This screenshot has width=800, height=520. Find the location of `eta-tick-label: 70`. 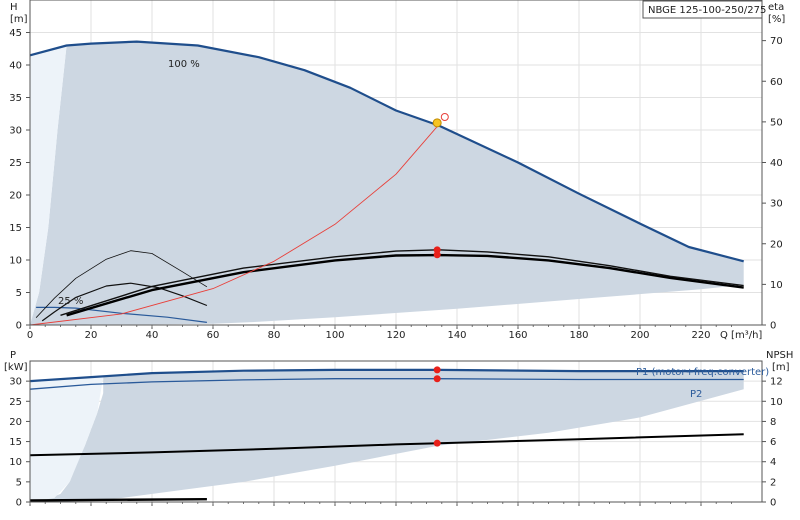

eta-tick-label: 70 is located at coordinates (776, 41).